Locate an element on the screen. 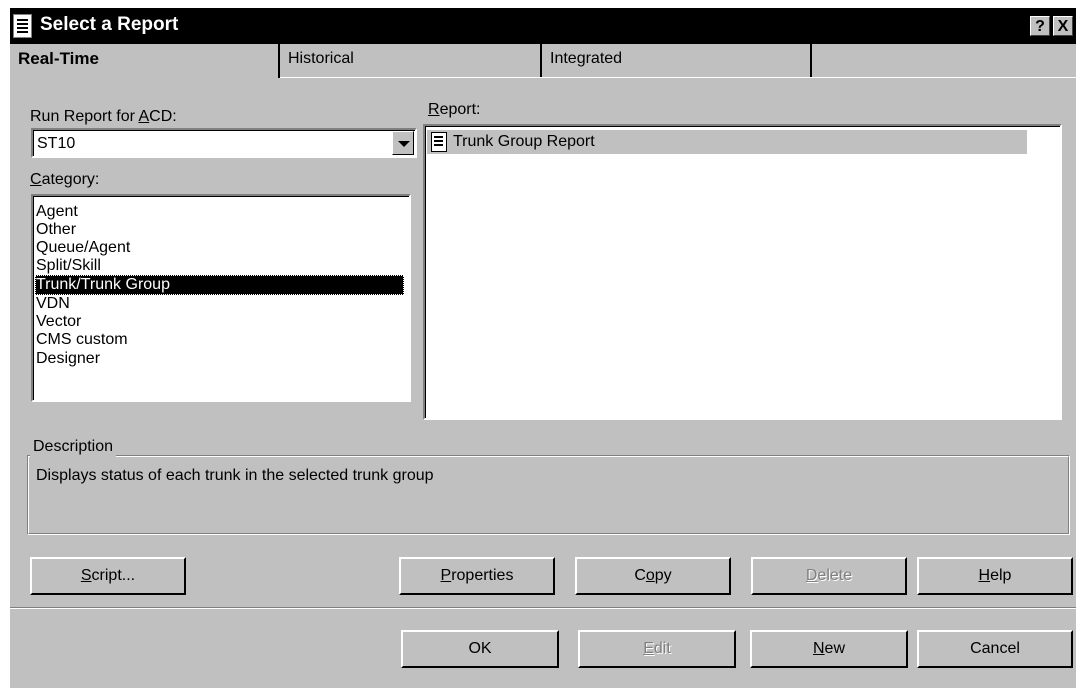 This screenshot has width=1076, height=688. description-legend: Description is located at coordinates (73, 447).